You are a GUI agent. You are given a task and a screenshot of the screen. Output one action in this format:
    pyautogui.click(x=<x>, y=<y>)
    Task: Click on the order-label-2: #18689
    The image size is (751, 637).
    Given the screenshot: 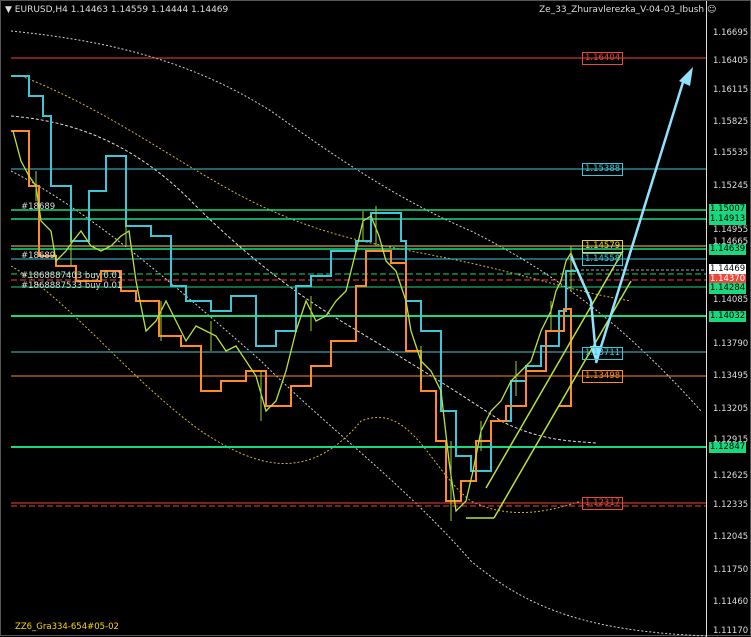 What is the action you would take?
    pyautogui.click(x=38, y=256)
    